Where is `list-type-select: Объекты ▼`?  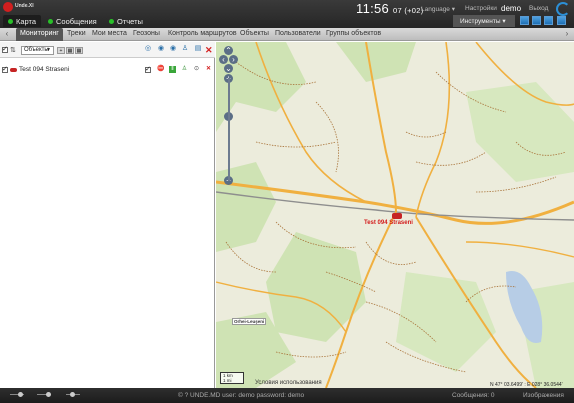
list-type-select: Объекты ▼ is located at coordinates (37, 50).